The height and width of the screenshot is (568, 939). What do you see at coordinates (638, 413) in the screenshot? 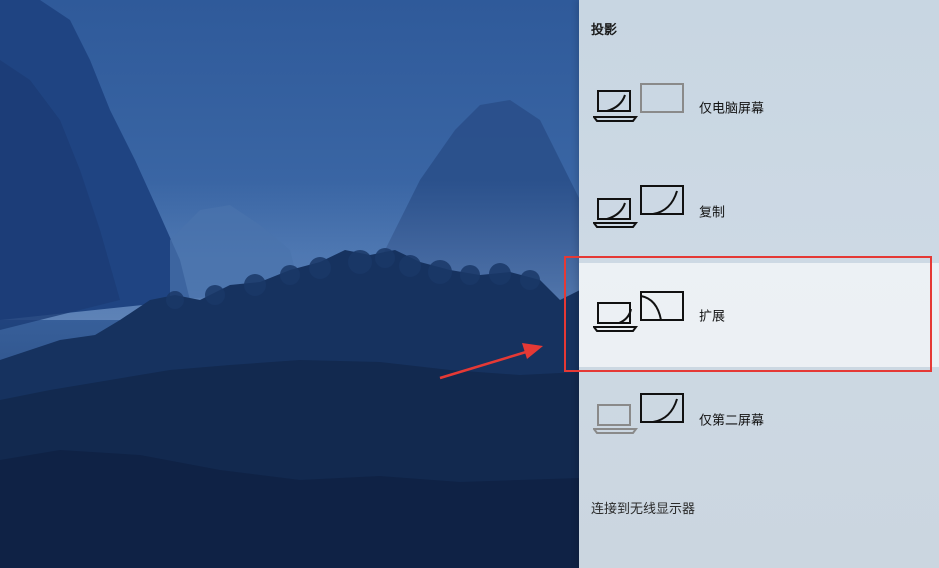
I see `second-screen-only-icon` at bounding box center [638, 413].